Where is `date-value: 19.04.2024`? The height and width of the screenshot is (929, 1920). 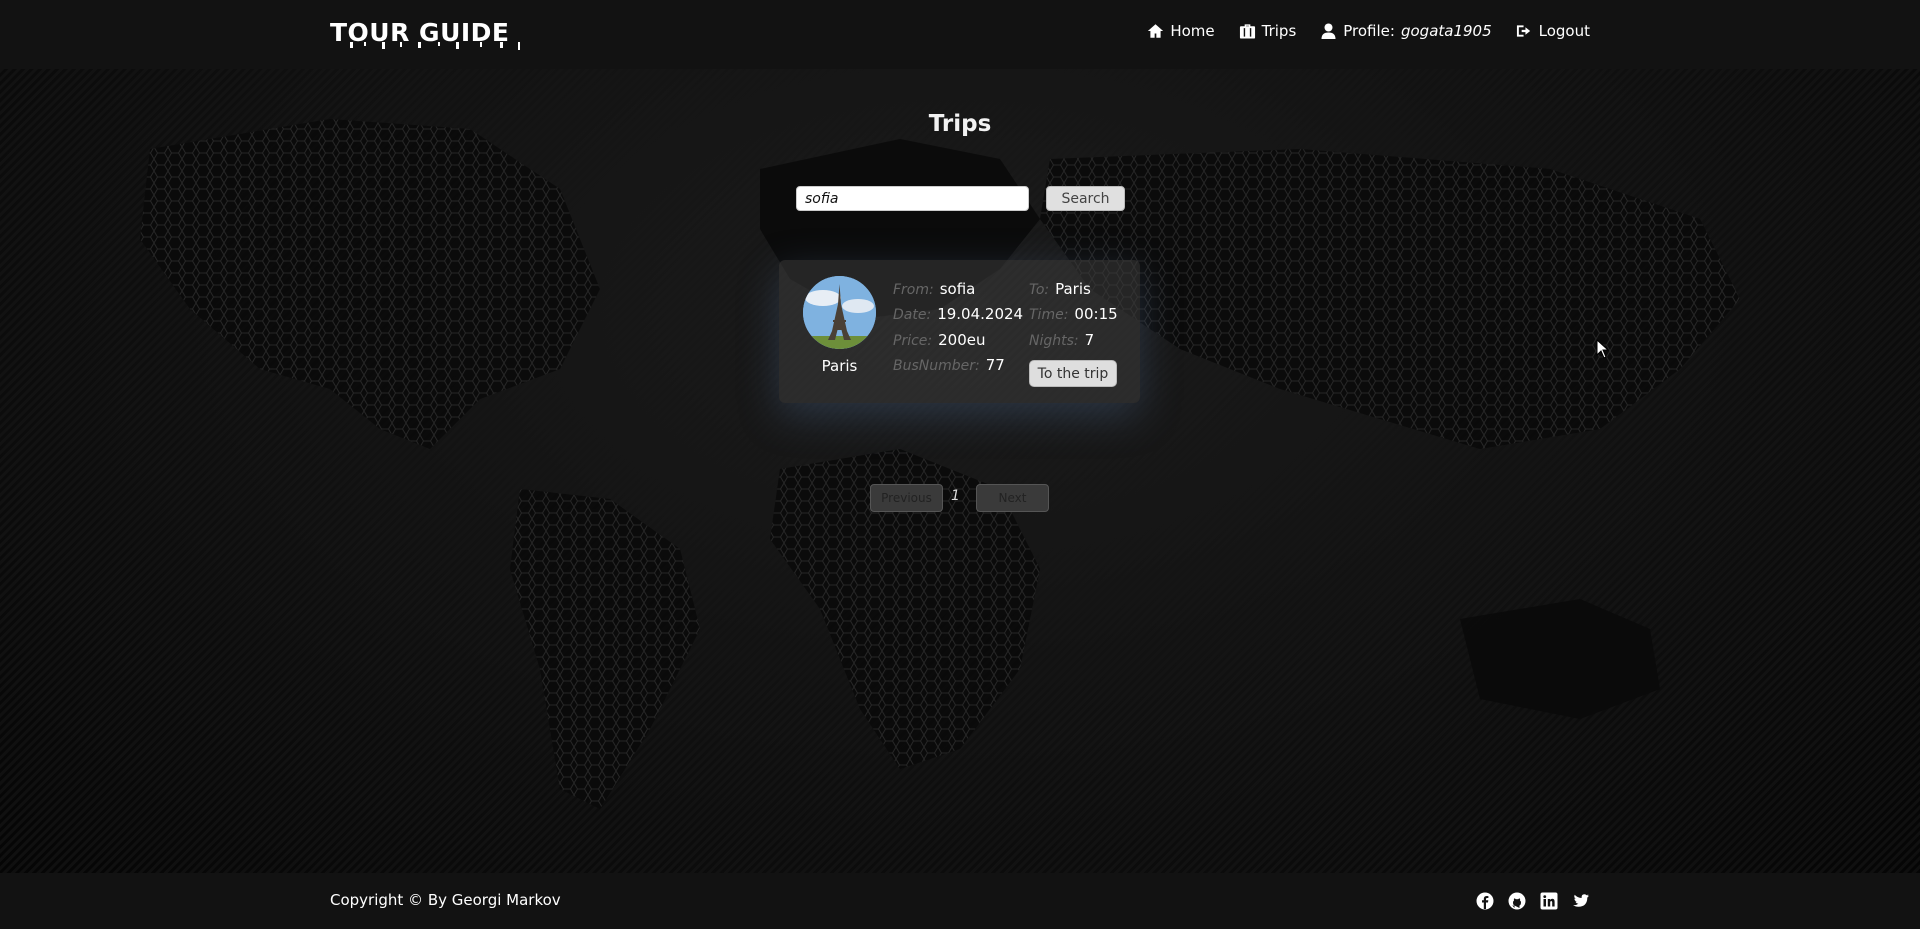
date-value: 19.04.2024 is located at coordinates (980, 314).